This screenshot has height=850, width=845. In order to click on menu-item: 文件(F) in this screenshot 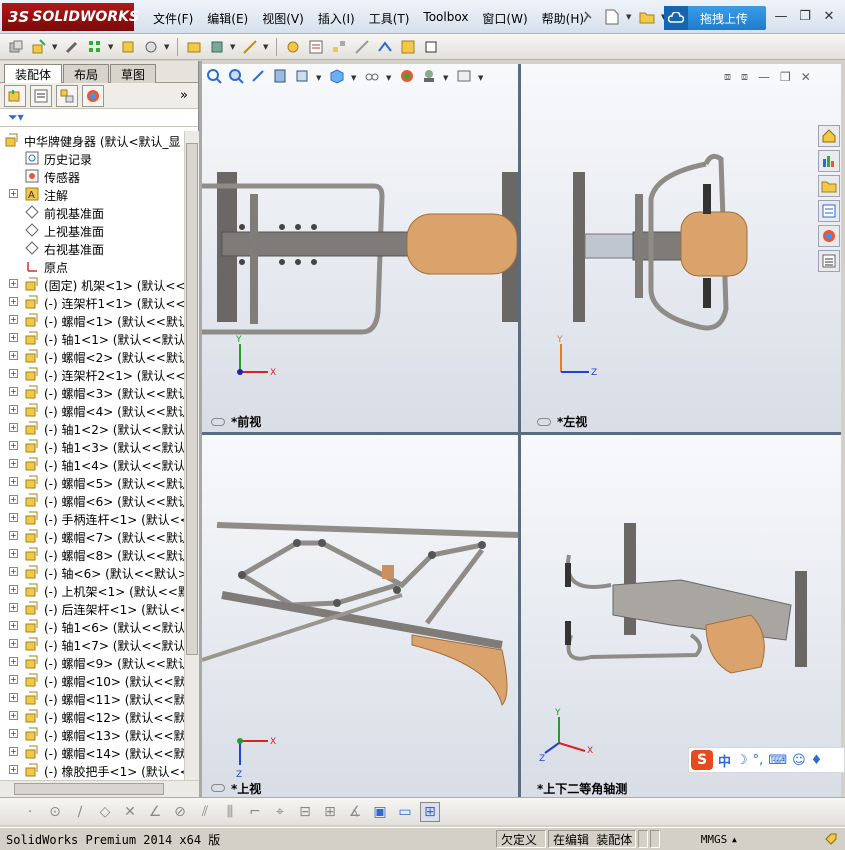, I will do `click(173, 18)`.